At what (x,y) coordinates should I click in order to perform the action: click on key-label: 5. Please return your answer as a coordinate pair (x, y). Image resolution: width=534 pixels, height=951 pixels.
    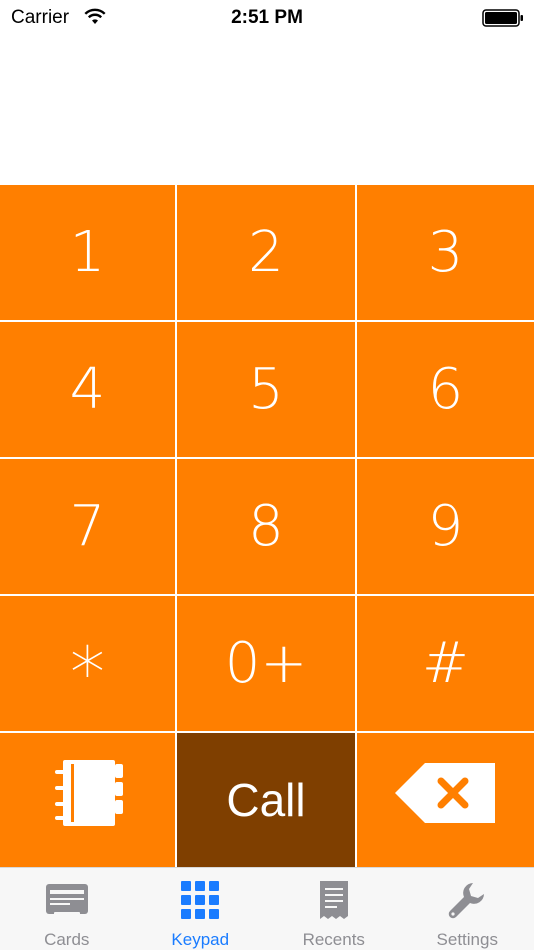
    Looking at the image, I should click on (266, 389).